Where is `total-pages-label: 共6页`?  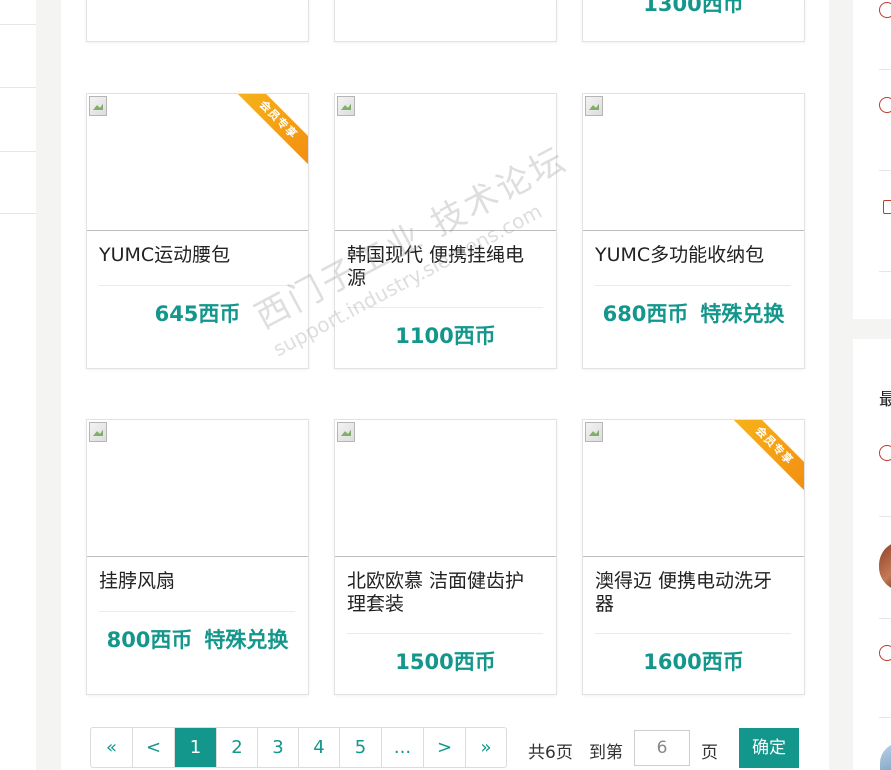 total-pages-label: 共6页 is located at coordinates (550, 753).